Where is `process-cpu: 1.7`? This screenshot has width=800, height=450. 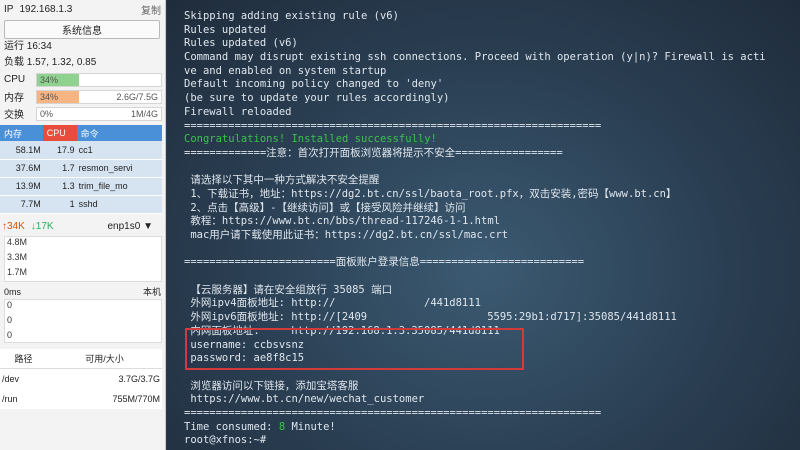 process-cpu: 1.7 is located at coordinates (59, 168).